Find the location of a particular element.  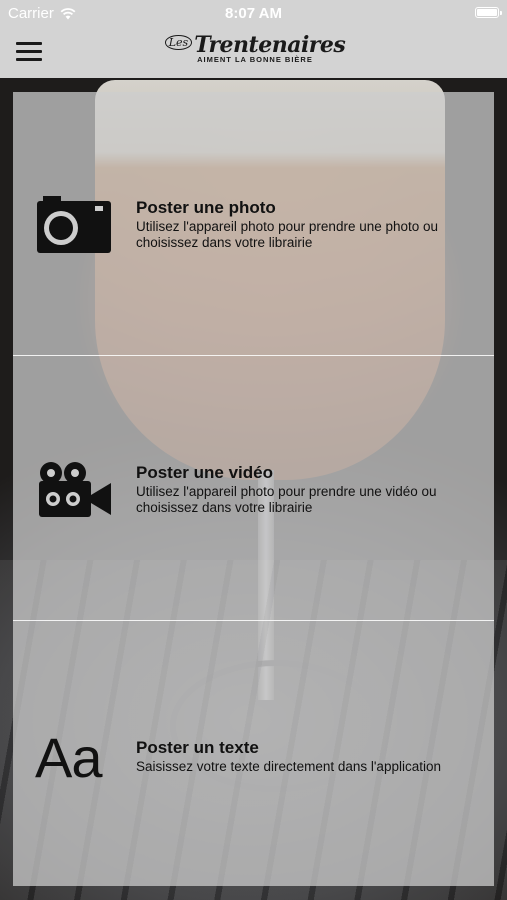

video-camera-icon is located at coordinates (75, 489).